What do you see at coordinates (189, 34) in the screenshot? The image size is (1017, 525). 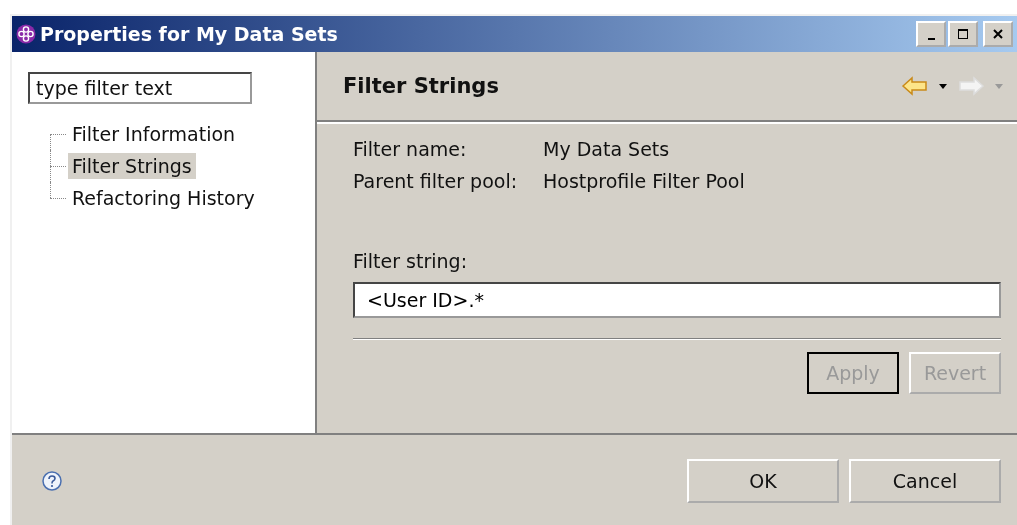 I see `window-title: Properties for My Data Sets` at bounding box center [189, 34].